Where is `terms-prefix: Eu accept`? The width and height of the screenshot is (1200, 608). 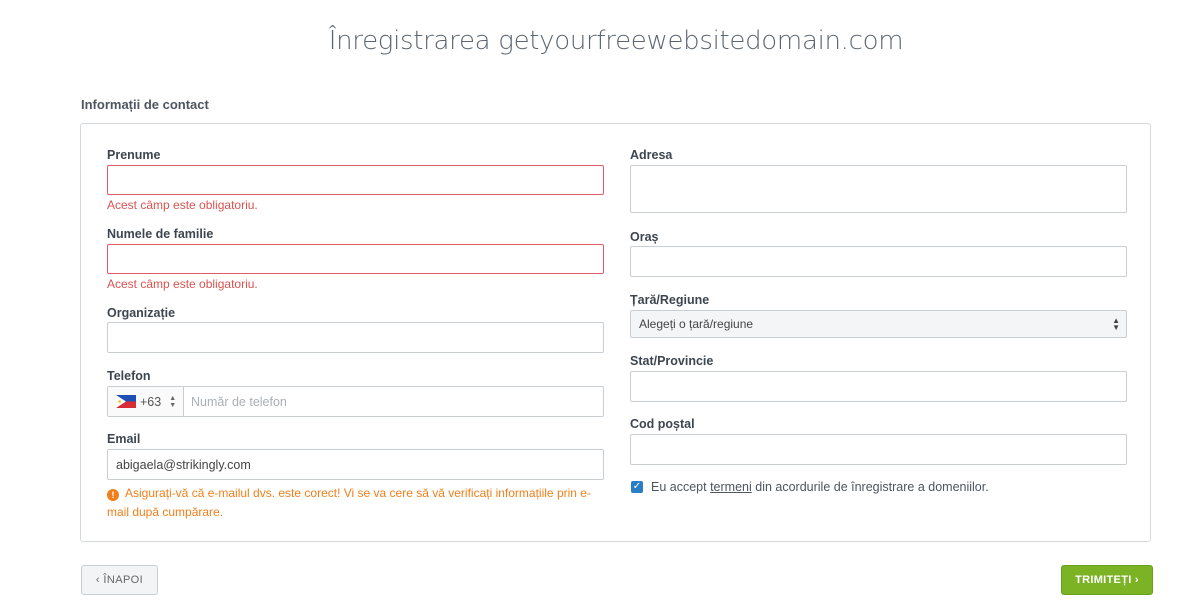
terms-prefix: Eu accept is located at coordinates (681, 487).